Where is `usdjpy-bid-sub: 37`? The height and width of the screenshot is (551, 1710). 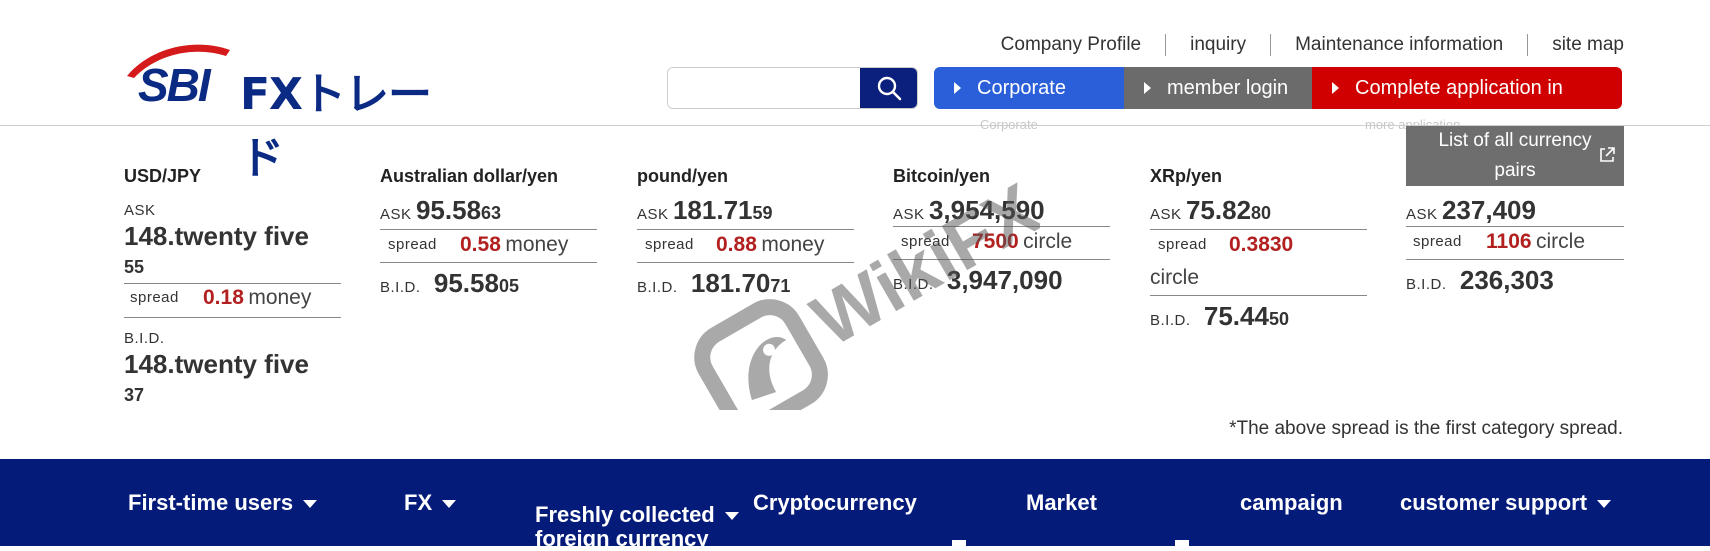
usdjpy-bid-sub: 37 is located at coordinates (134, 395).